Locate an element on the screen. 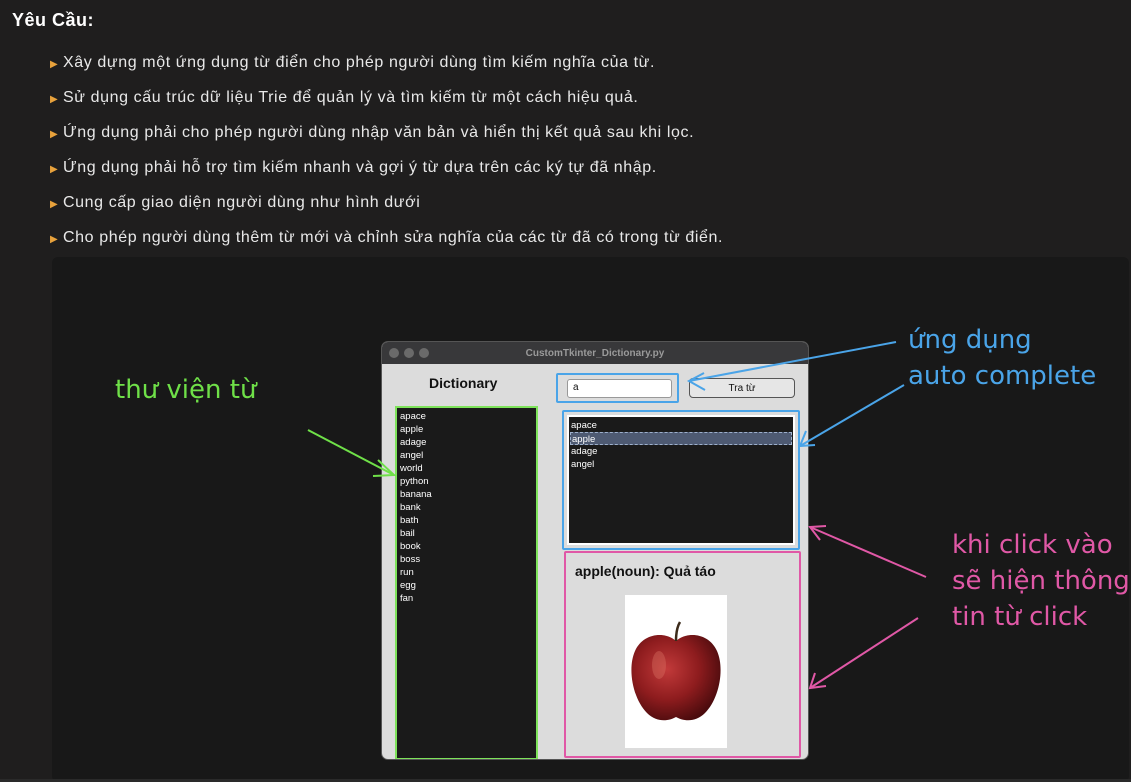 The image size is (1131, 782). suggestion-item: adage is located at coordinates (681, 451).